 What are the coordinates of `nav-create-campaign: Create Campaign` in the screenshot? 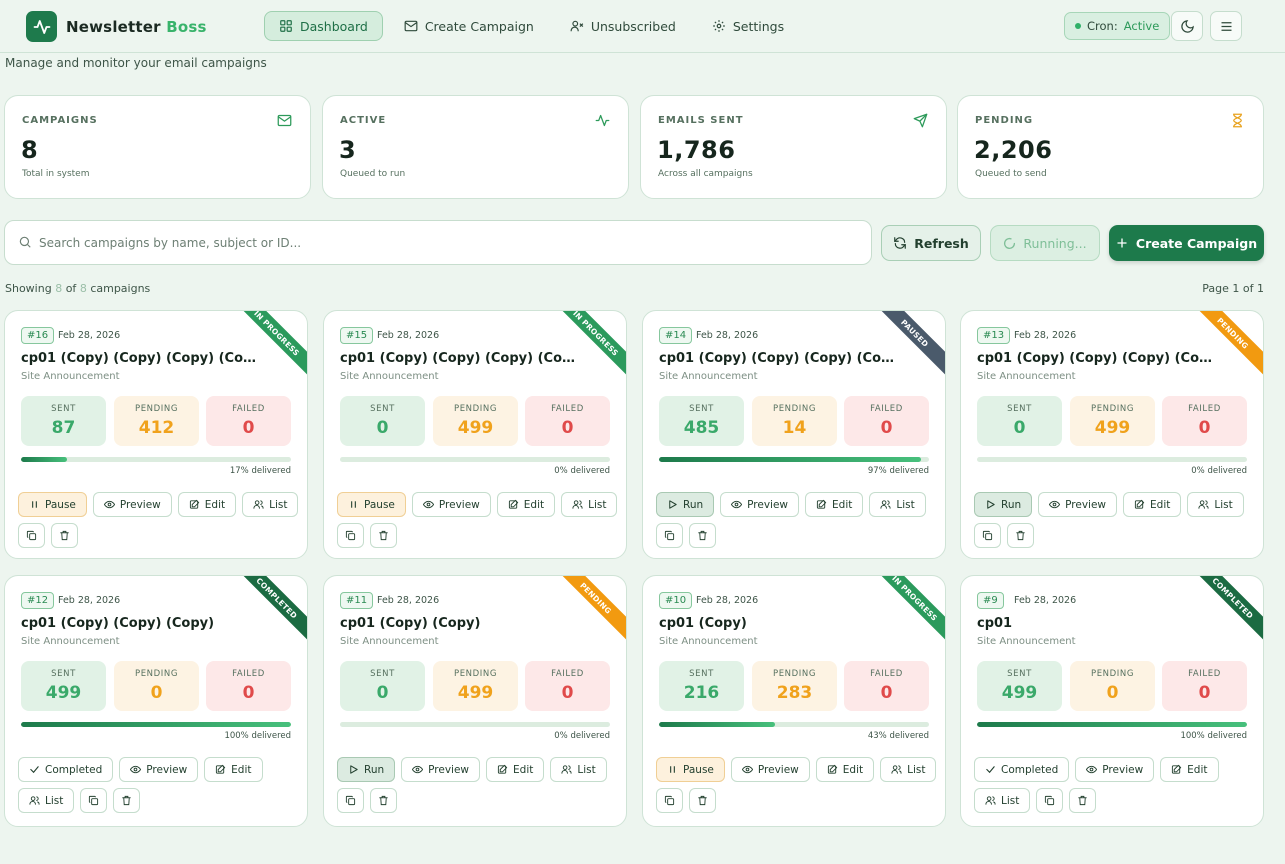 It's located at (469, 26).